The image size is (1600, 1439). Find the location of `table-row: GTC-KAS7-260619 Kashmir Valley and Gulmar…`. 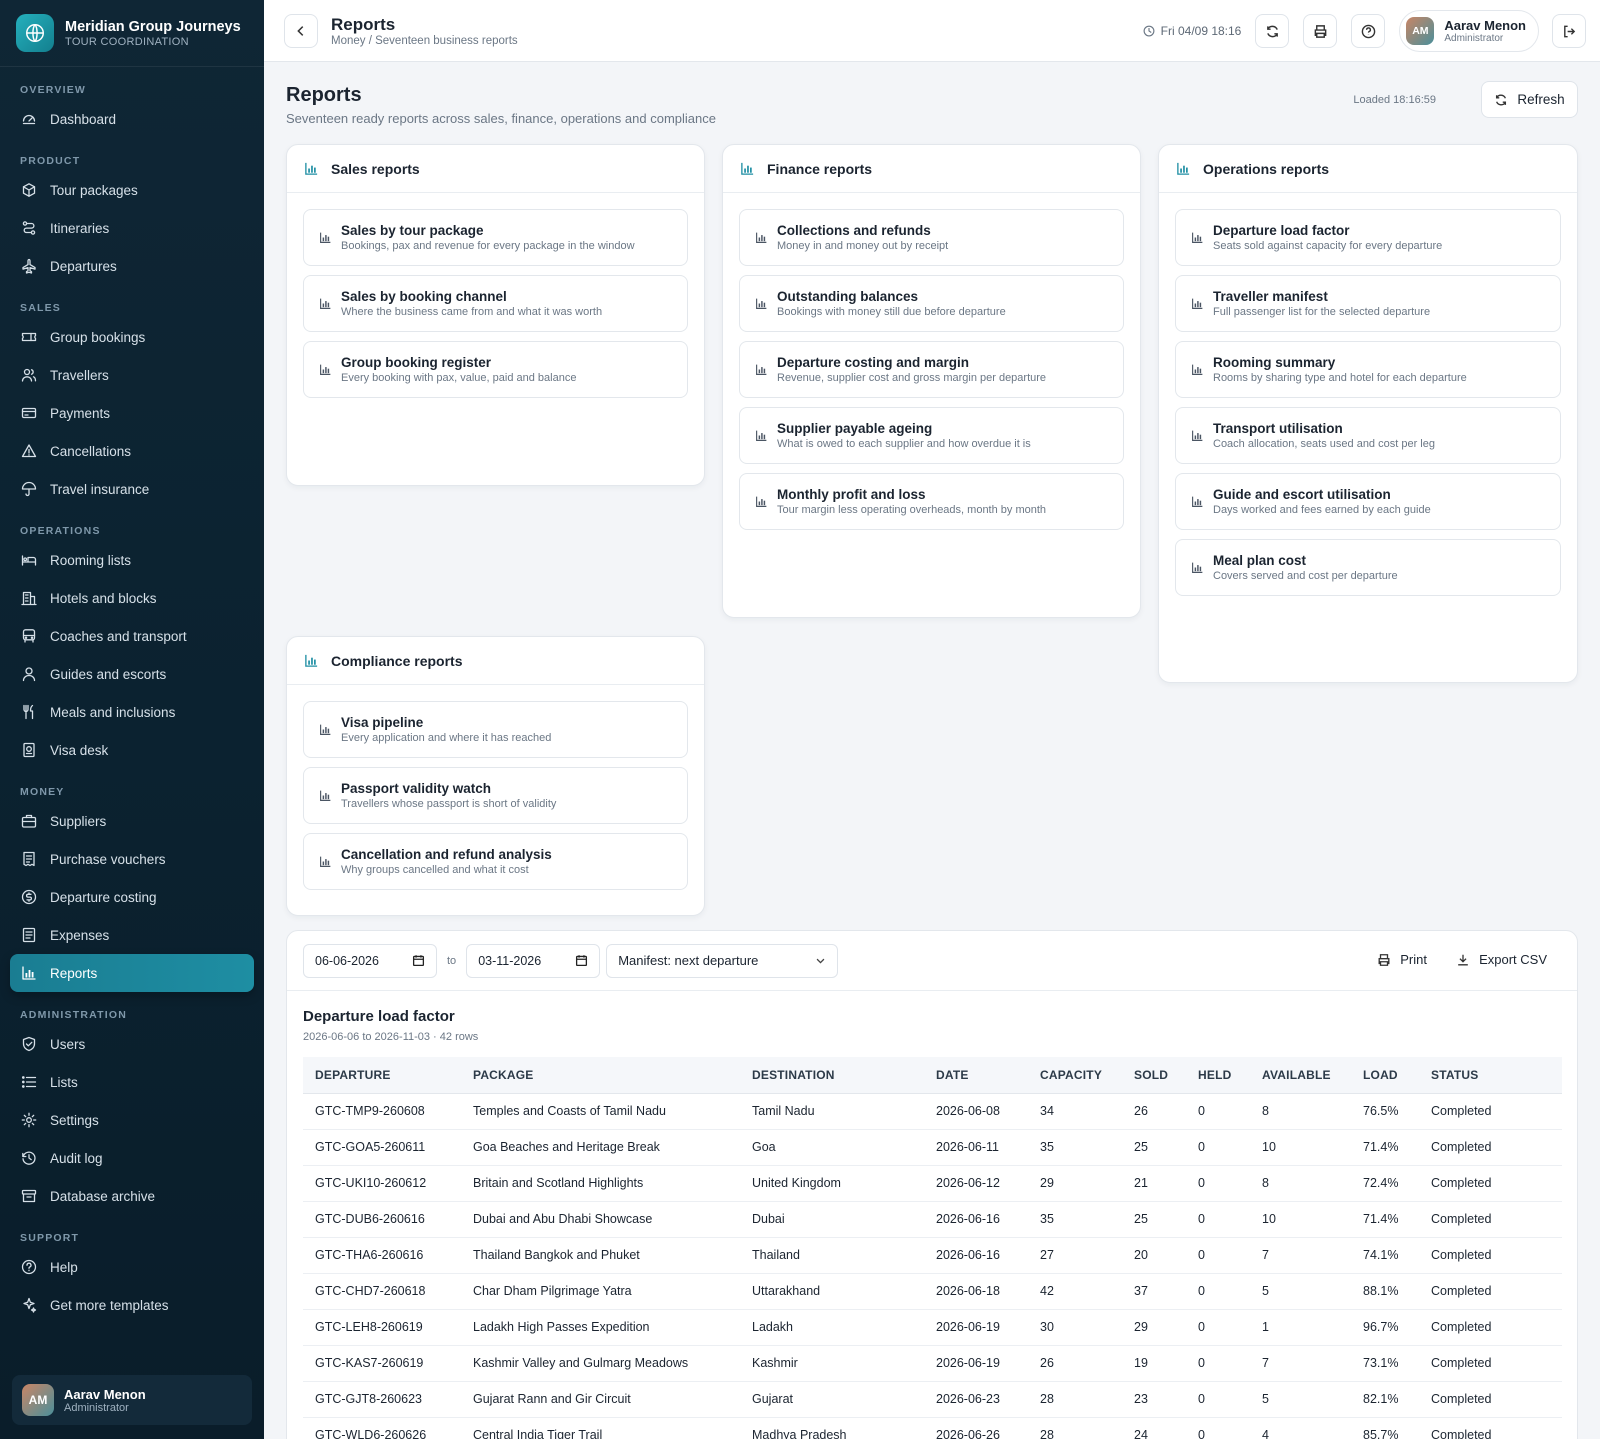

table-row: GTC-KAS7-260619 Kashmir Valley and Gulmar… is located at coordinates (932, 1363).